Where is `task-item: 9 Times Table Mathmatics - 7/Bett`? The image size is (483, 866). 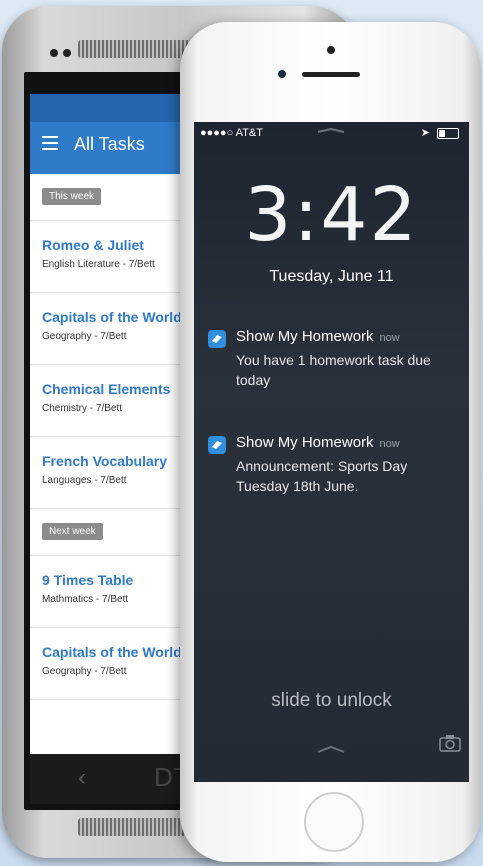 task-item: 9 Times Table Mathmatics - 7/Bett is located at coordinates (115, 592).